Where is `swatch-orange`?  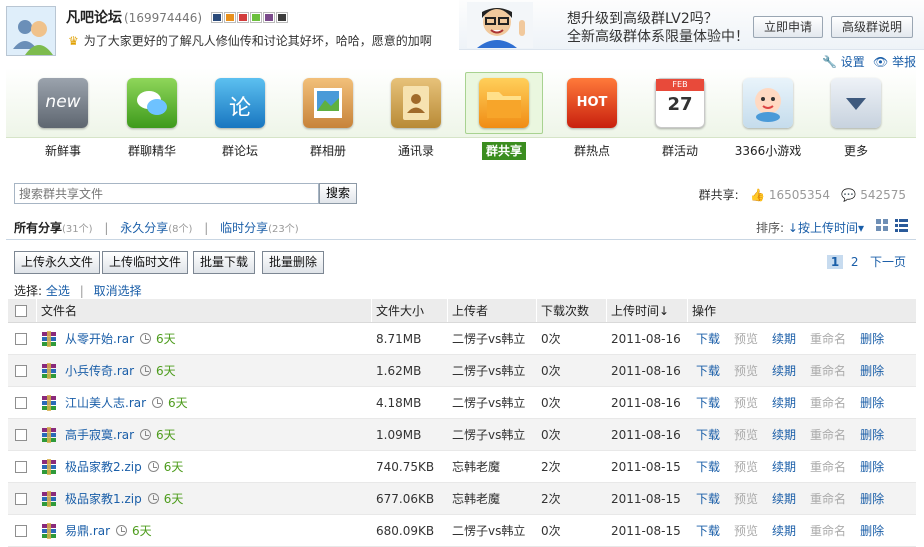 swatch-orange is located at coordinates (230, 17).